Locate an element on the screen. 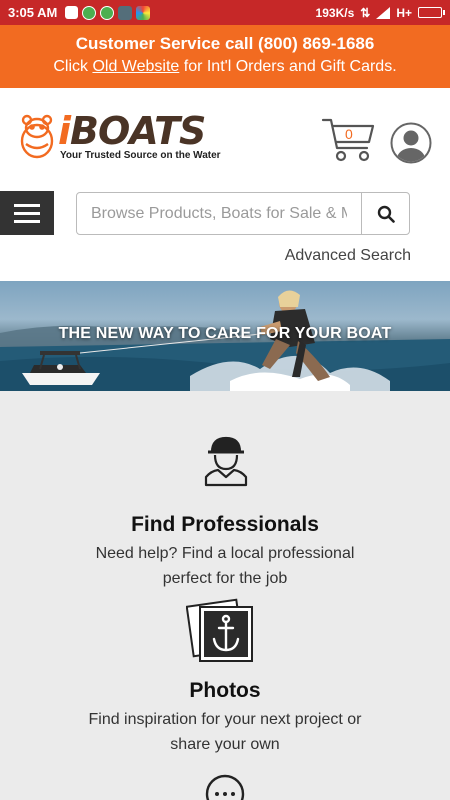 The image size is (450, 800). network-speed: 193K/s is located at coordinates (335, 12).